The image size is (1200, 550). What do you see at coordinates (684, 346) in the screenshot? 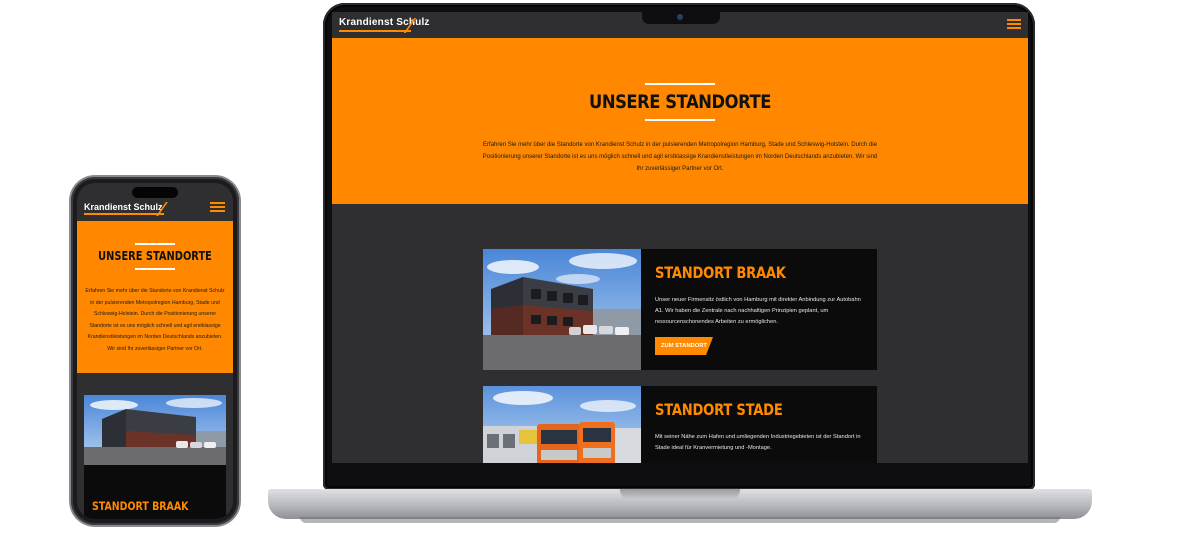
I see `location-button: ZUM STANDORT` at bounding box center [684, 346].